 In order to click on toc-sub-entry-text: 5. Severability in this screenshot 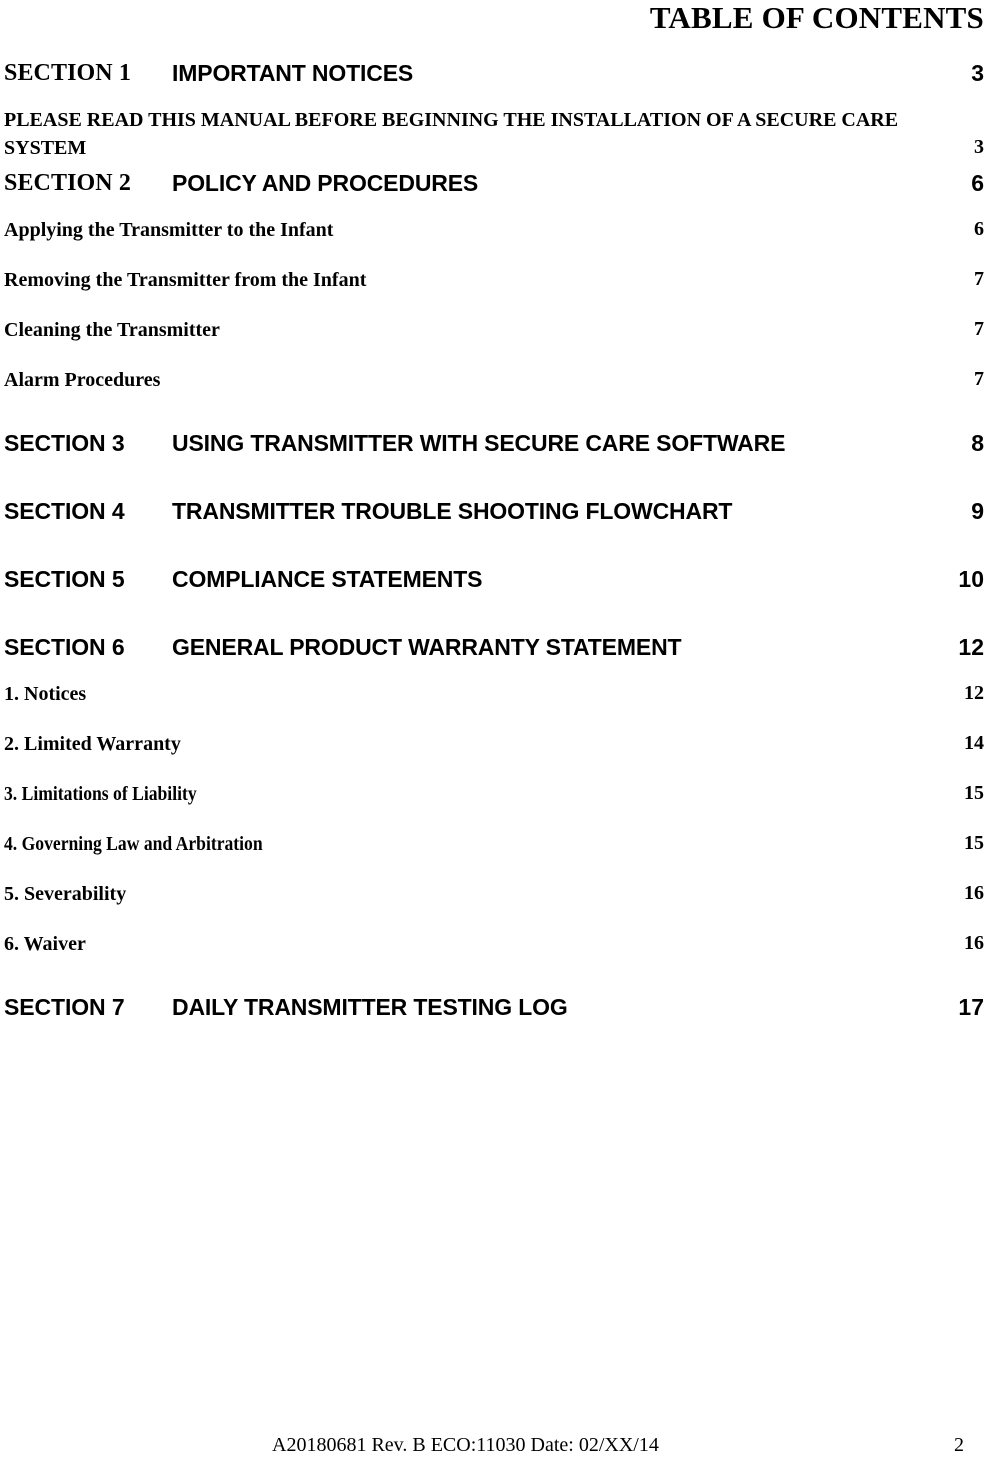, I will do `click(65, 894)`.